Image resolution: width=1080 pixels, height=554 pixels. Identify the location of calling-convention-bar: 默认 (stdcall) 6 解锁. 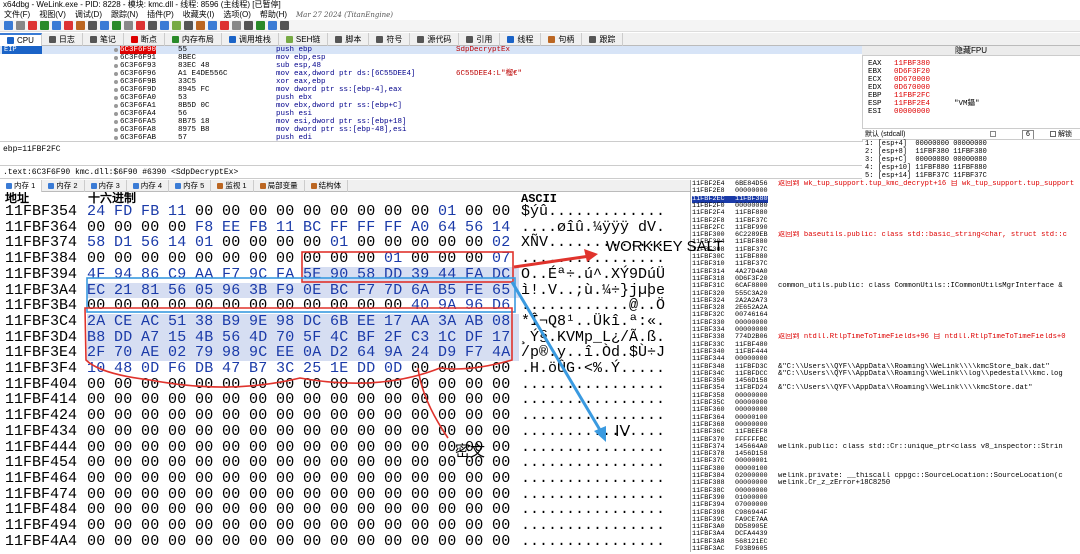
(971, 134).